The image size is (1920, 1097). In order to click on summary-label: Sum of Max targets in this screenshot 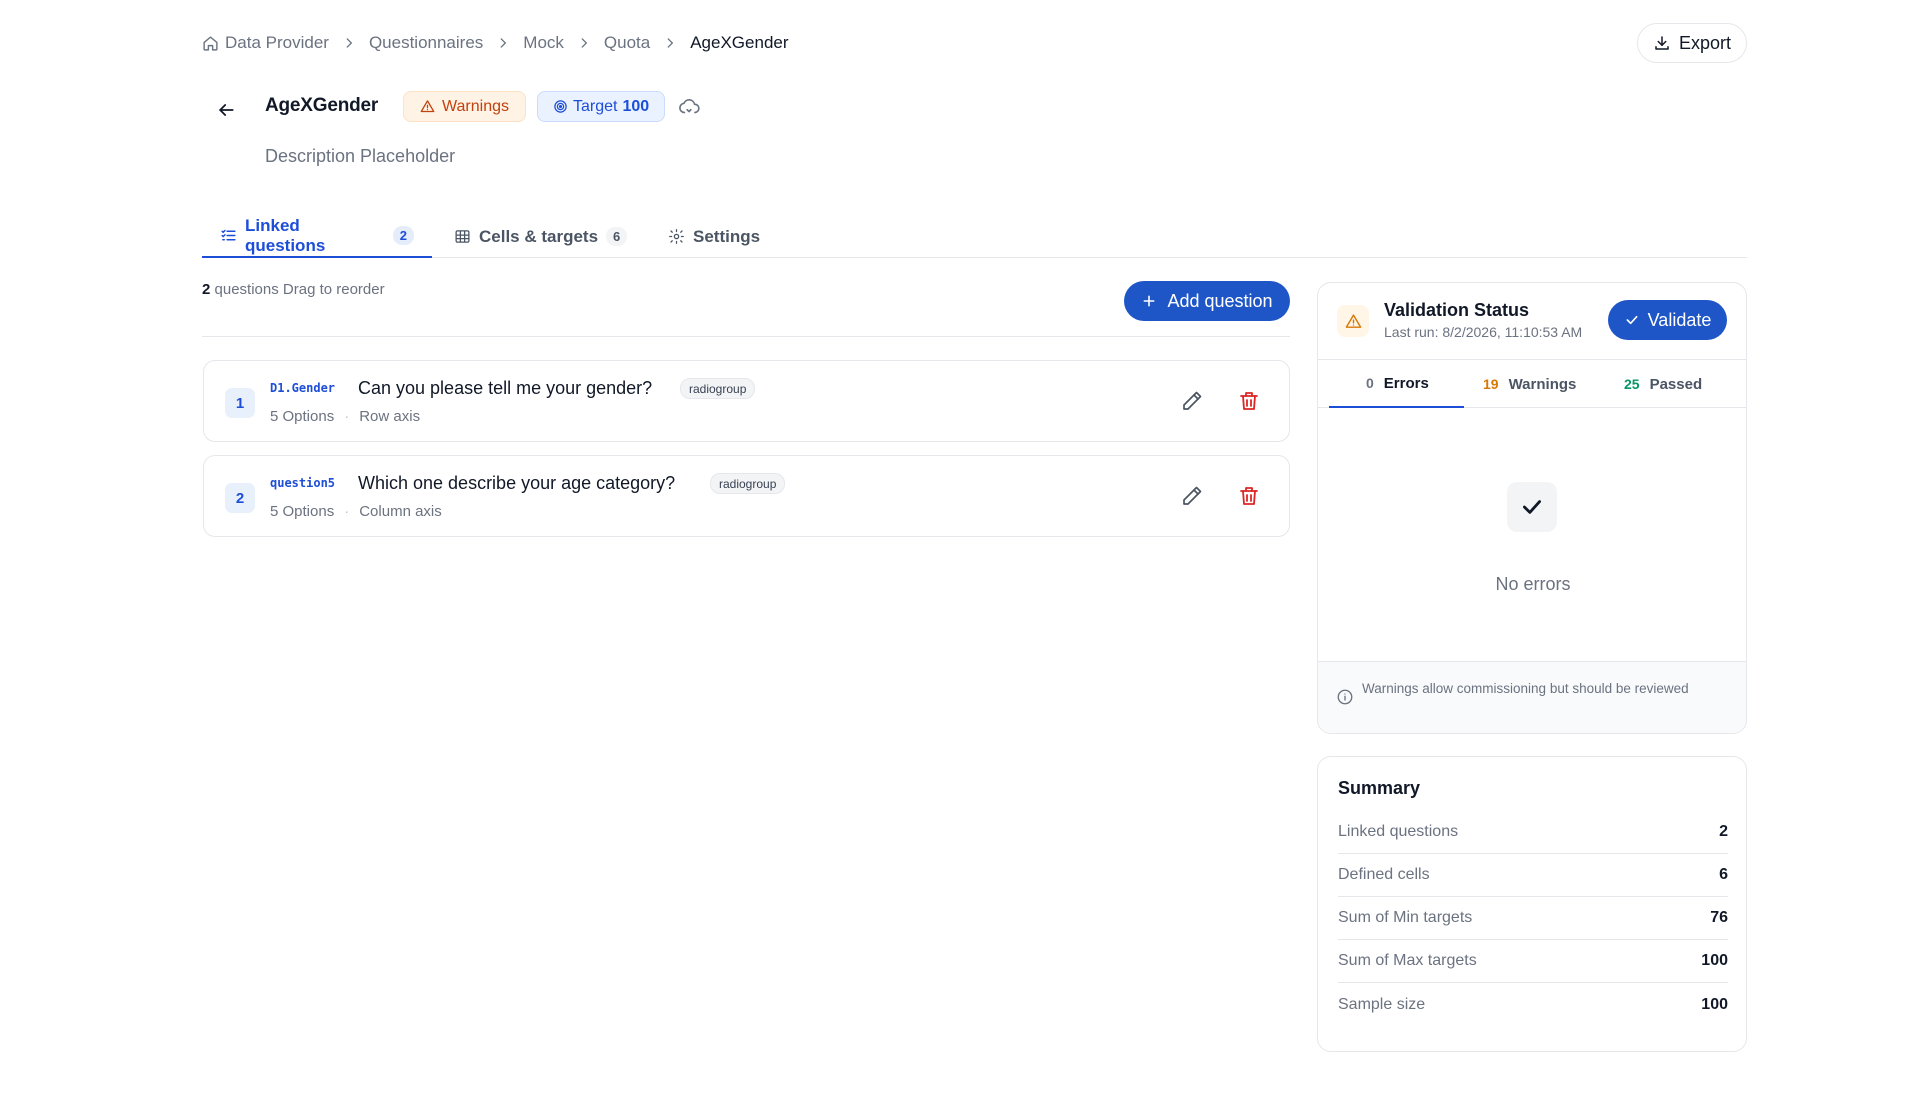, I will do `click(1407, 960)`.